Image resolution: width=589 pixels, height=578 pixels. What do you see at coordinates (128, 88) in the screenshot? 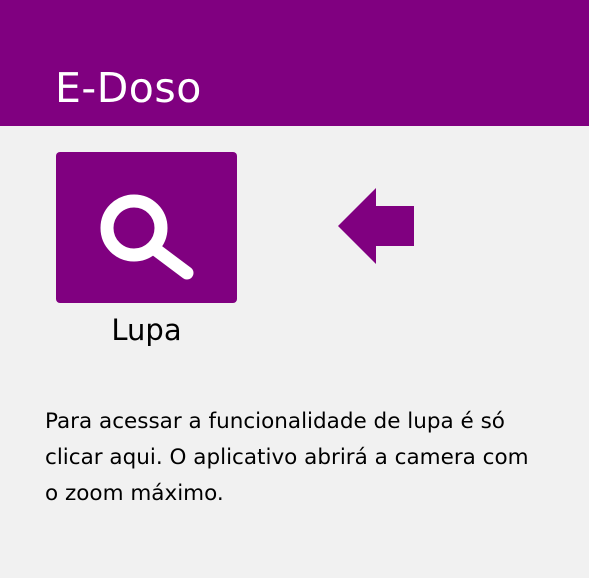
I see `app-title: E-Doso` at bounding box center [128, 88].